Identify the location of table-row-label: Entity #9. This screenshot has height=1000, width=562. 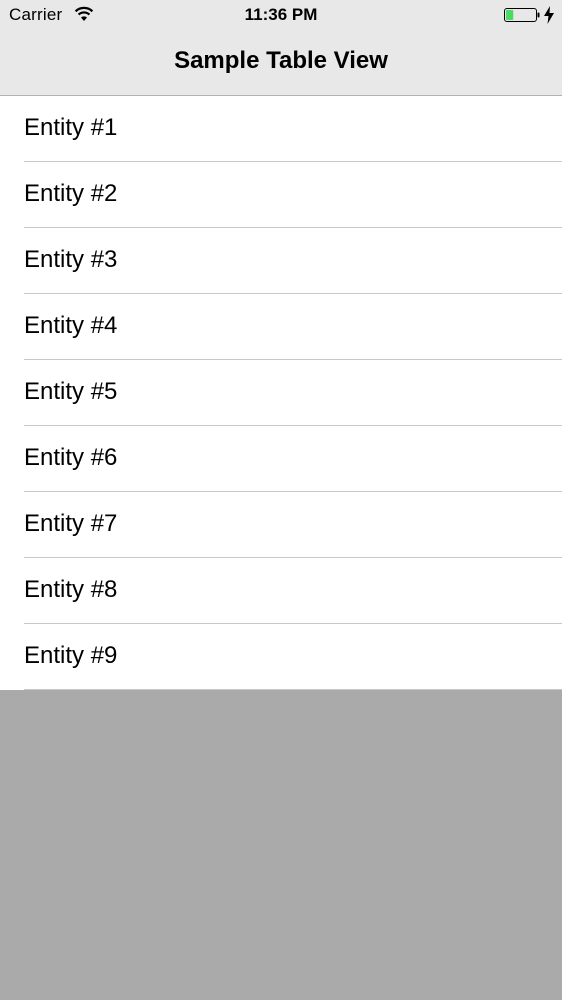
(71, 655).